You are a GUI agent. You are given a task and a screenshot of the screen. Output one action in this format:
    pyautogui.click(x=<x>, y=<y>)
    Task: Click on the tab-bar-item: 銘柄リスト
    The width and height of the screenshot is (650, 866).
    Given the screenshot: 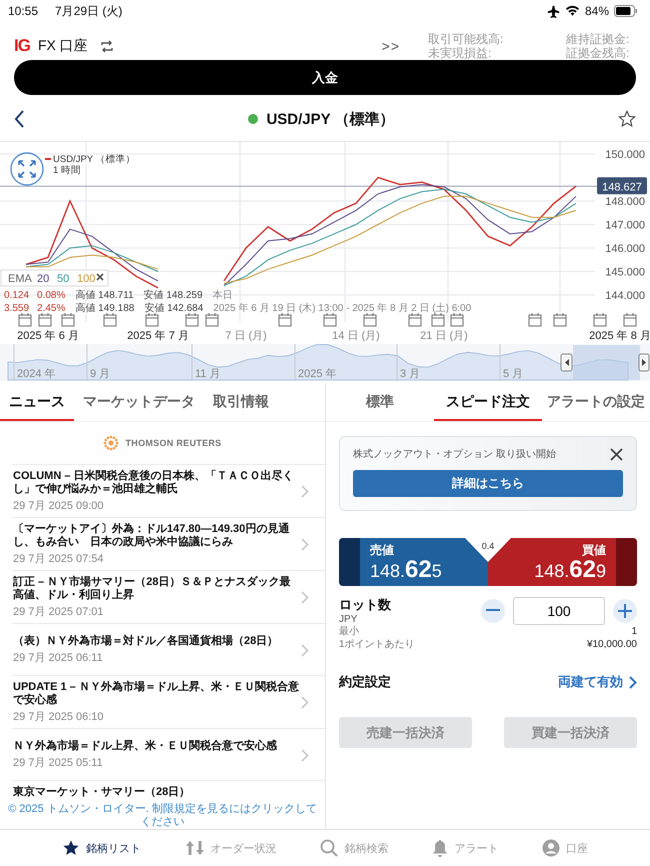 What is the action you would take?
    pyautogui.click(x=101, y=848)
    